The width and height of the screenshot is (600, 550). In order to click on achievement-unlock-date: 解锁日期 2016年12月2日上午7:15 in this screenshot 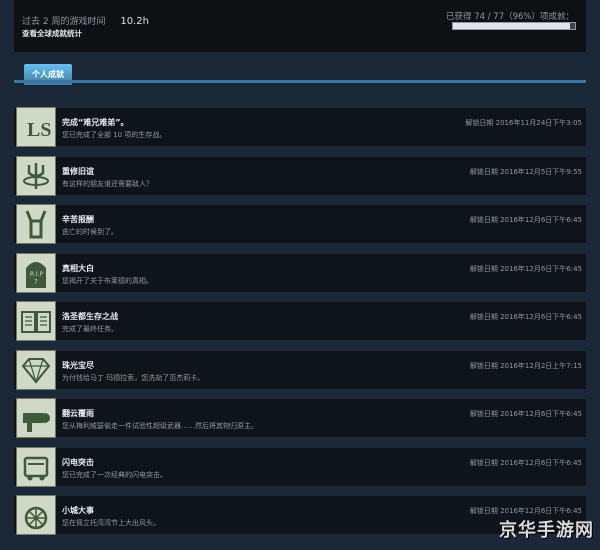, I will do `click(525, 365)`.